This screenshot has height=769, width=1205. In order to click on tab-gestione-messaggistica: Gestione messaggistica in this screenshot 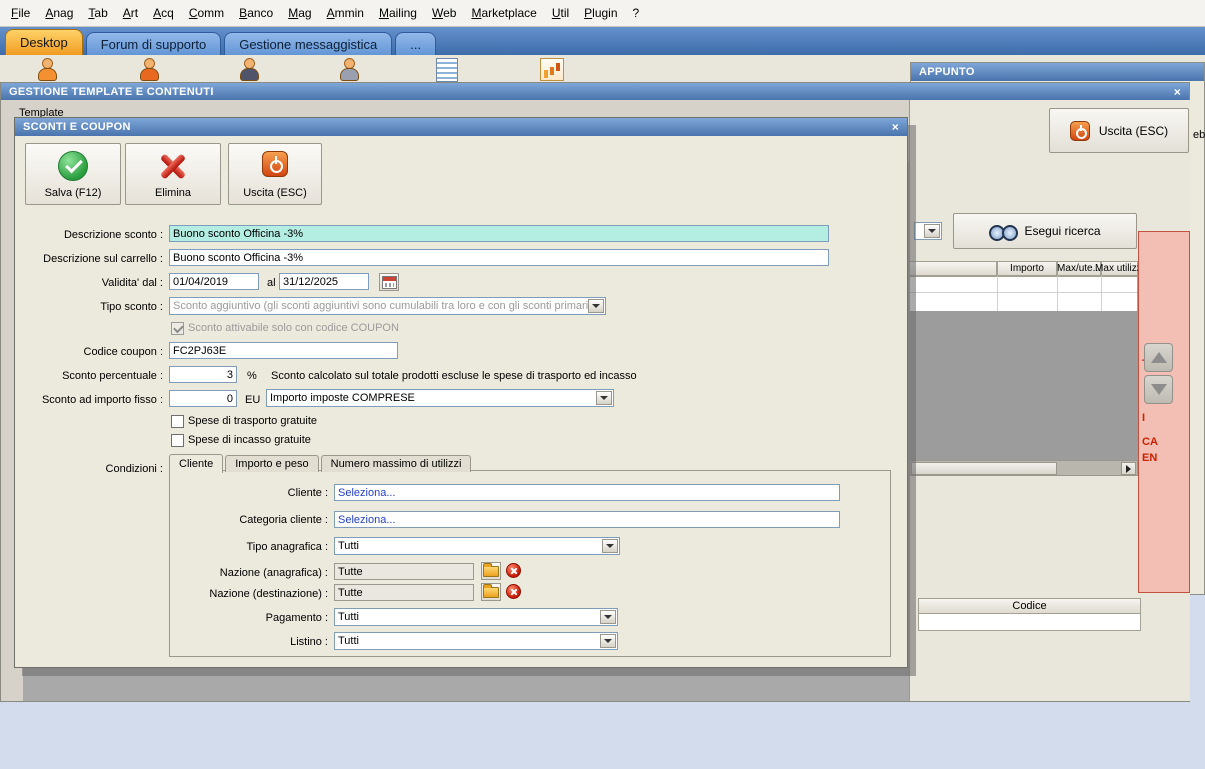, I will do `click(308, 43)`.